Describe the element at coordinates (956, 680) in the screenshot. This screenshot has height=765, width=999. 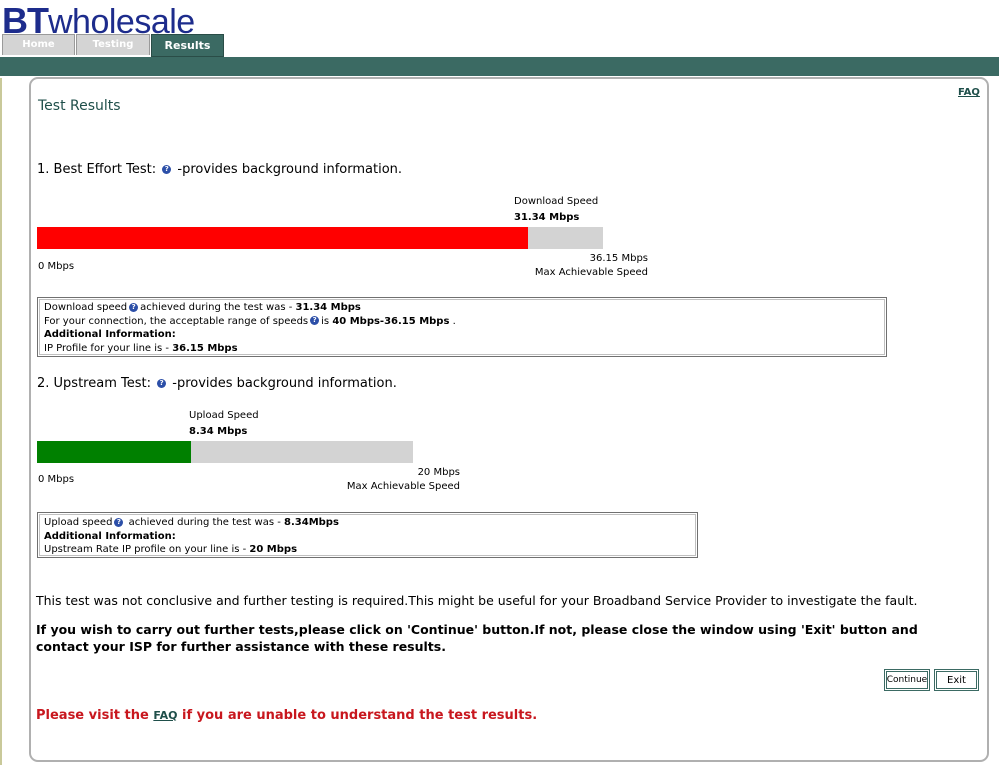
I see `exit-button: Exit` at that location.